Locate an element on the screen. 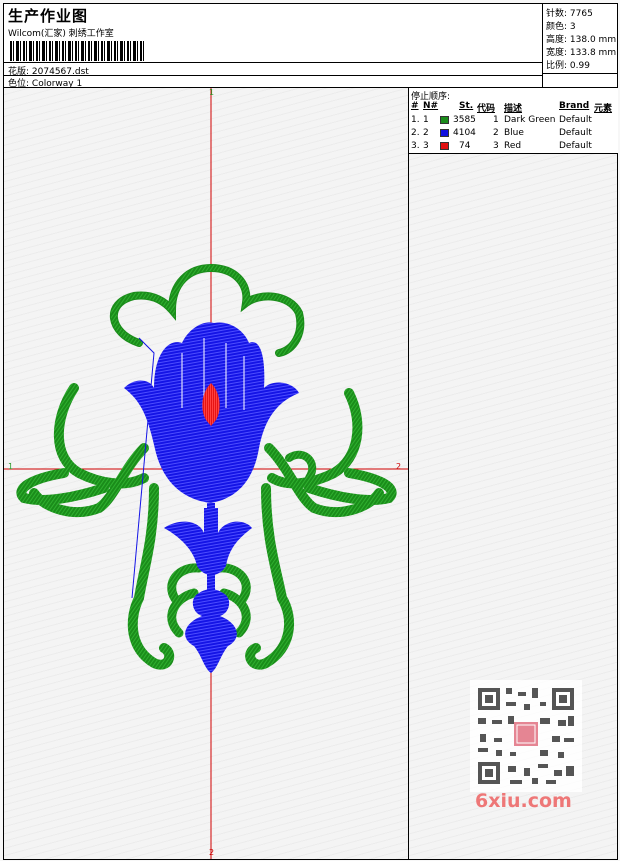 Image resolution: width=620 pixels, height=861 pixels. header-n: N# is located at coordinates (431, 106).